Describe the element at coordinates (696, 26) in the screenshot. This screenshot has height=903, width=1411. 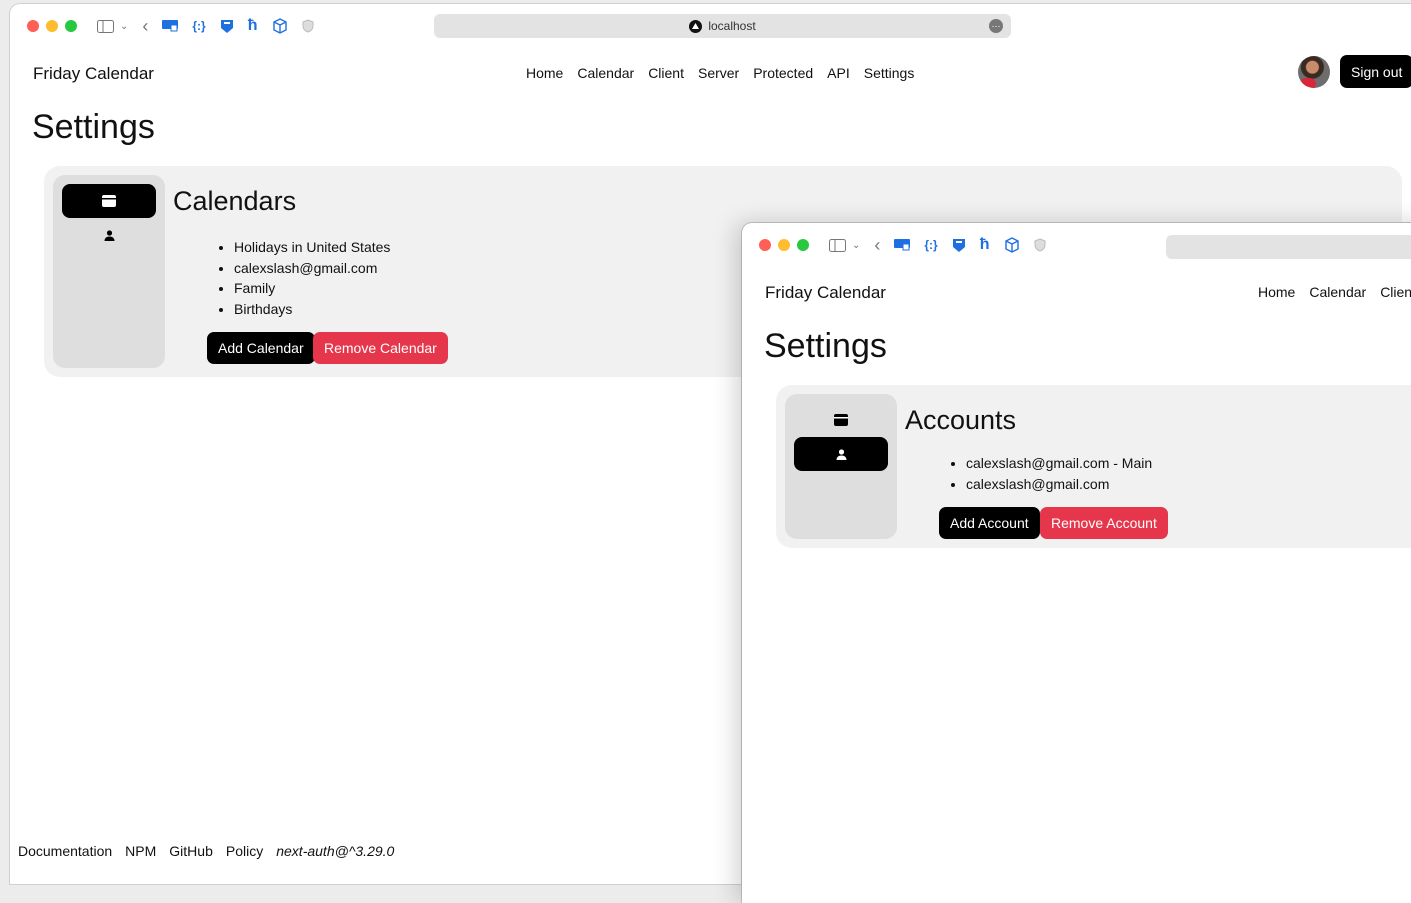
I see `site-favicon-icon` at that location.